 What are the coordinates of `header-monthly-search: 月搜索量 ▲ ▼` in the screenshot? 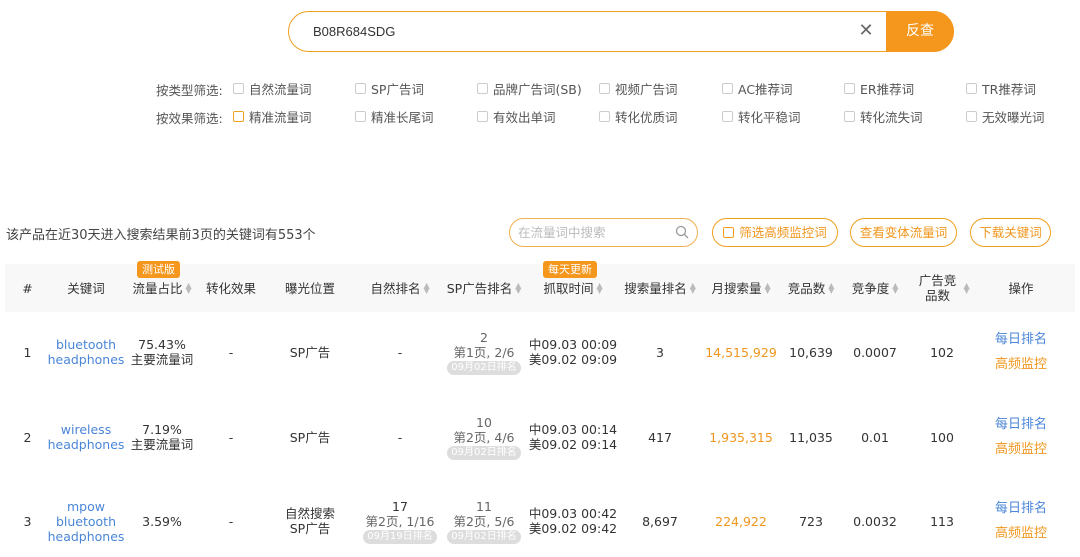 It's located at (741, 288).